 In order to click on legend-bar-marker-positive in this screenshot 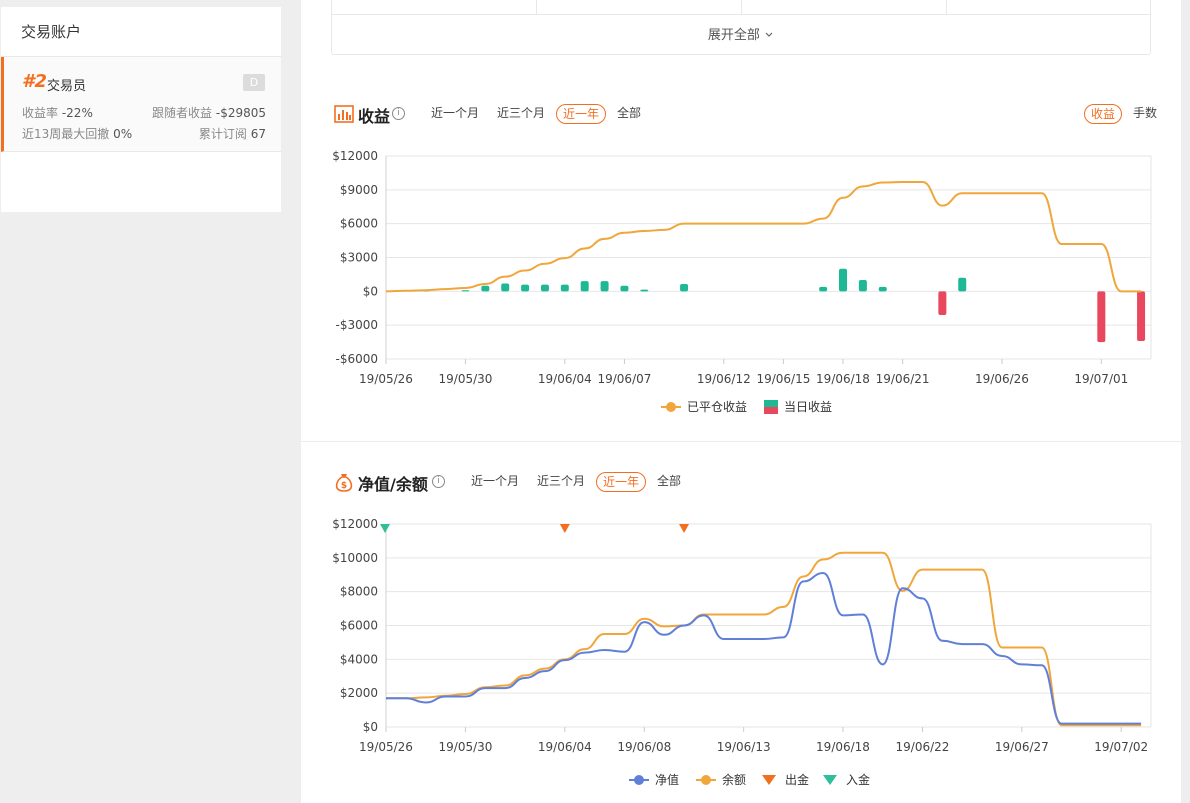, I will do `click(771, 403)`.